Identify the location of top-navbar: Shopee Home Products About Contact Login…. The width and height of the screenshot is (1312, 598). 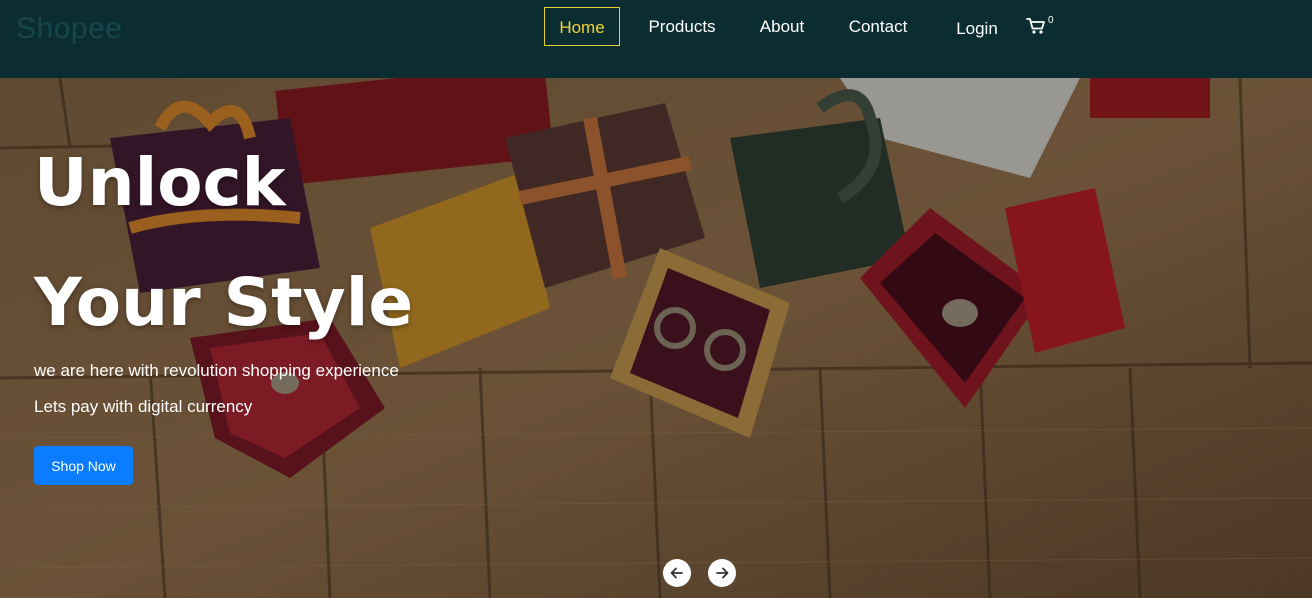
(656, 39).